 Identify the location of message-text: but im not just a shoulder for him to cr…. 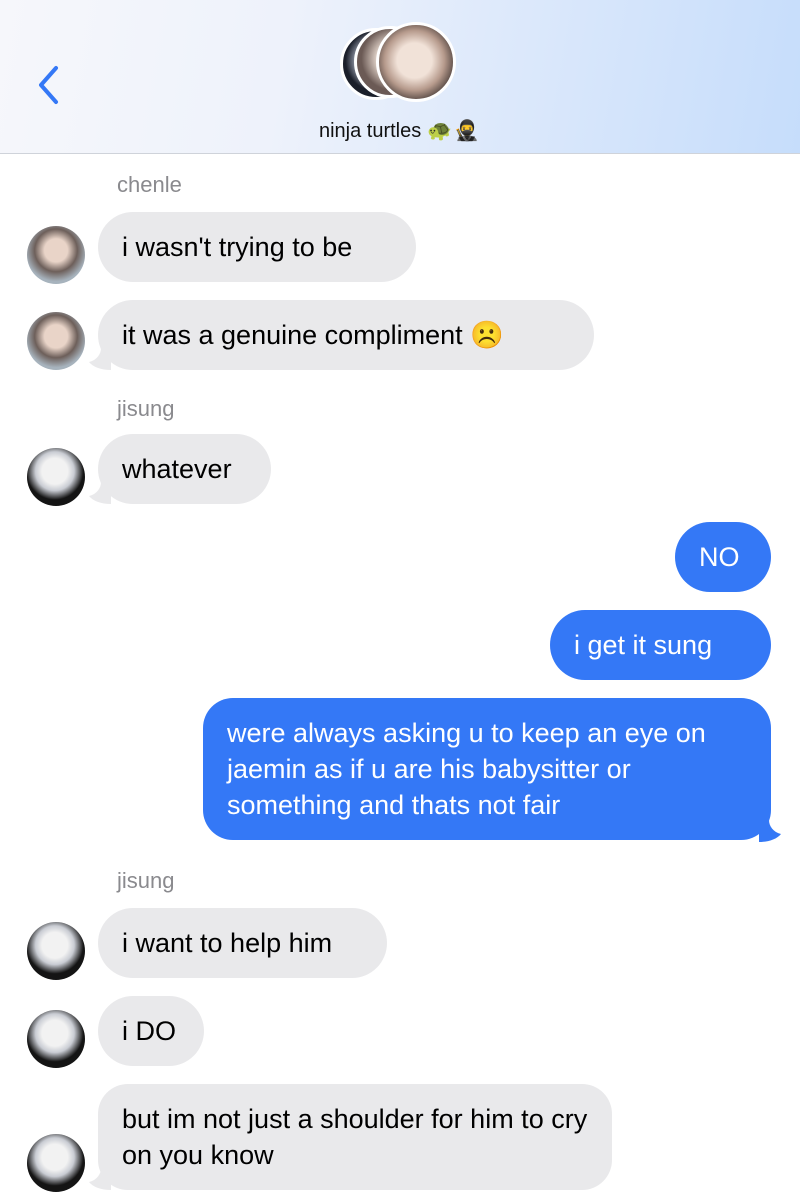
(355, 1137).